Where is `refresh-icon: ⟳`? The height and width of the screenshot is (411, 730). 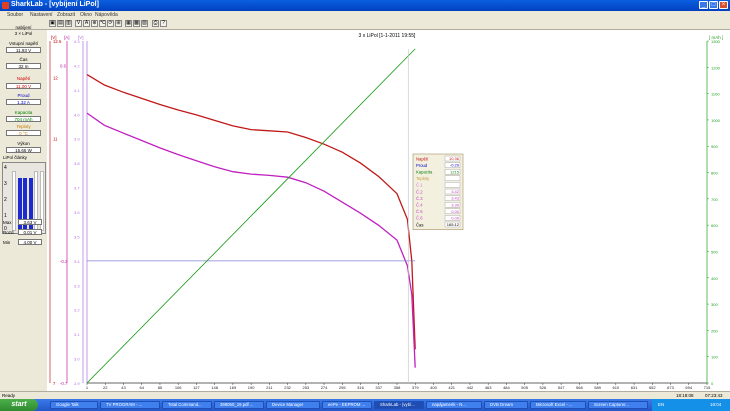 refresh-icon: ⟳ is located at coordinates (110, 23).